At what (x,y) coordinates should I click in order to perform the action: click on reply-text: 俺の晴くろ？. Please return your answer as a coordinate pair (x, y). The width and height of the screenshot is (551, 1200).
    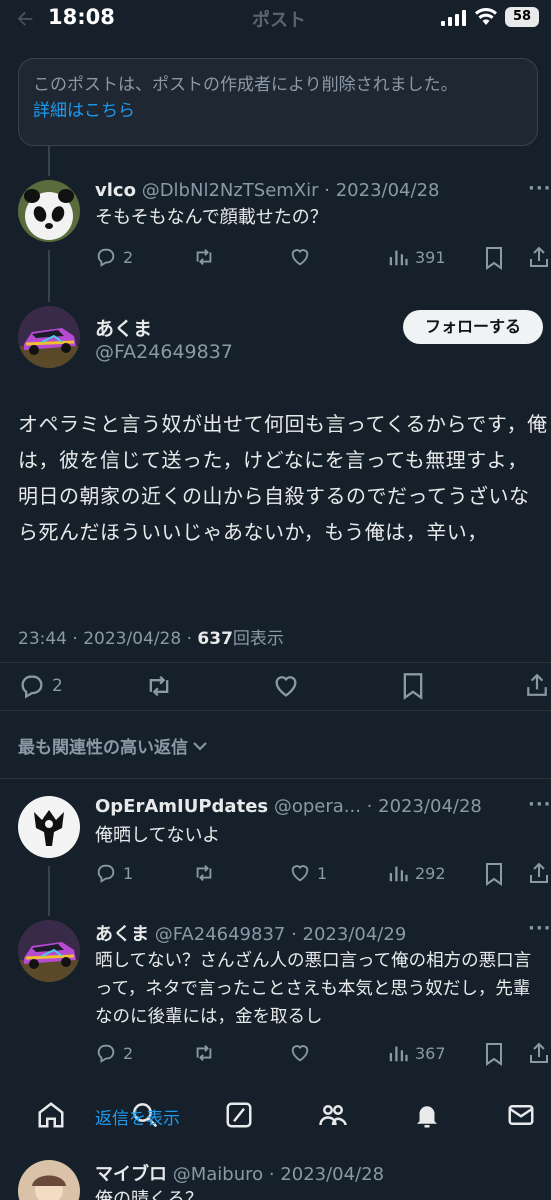
    Looking at the image, I should click on (149, 1194).